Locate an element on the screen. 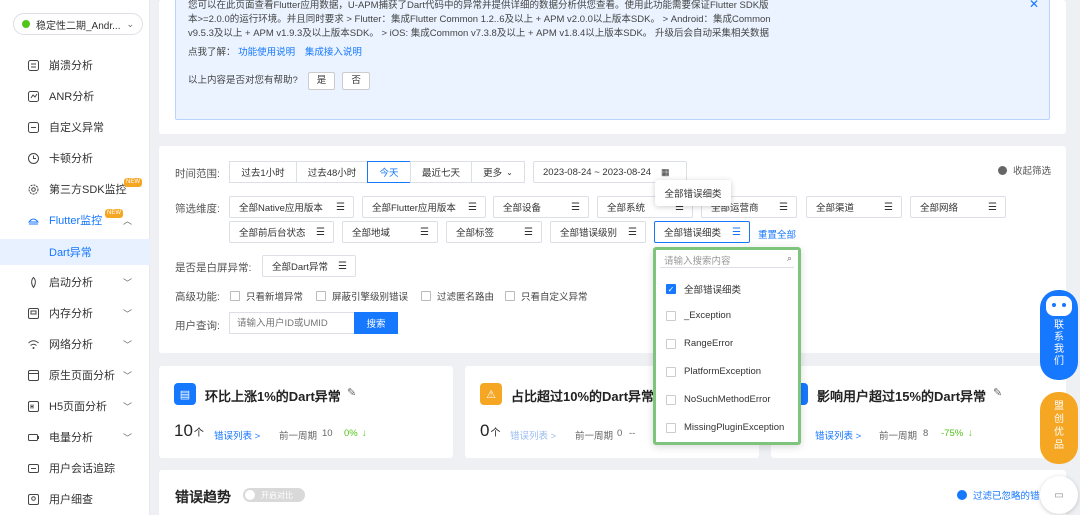  sidebar-item-anr: ANR分析 is located at coordinates (75, 96).